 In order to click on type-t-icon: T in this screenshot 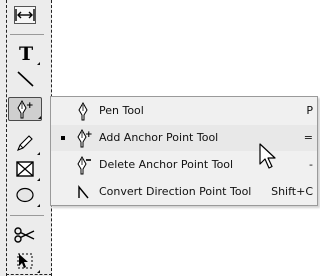, I will do `click(26, 53)`.